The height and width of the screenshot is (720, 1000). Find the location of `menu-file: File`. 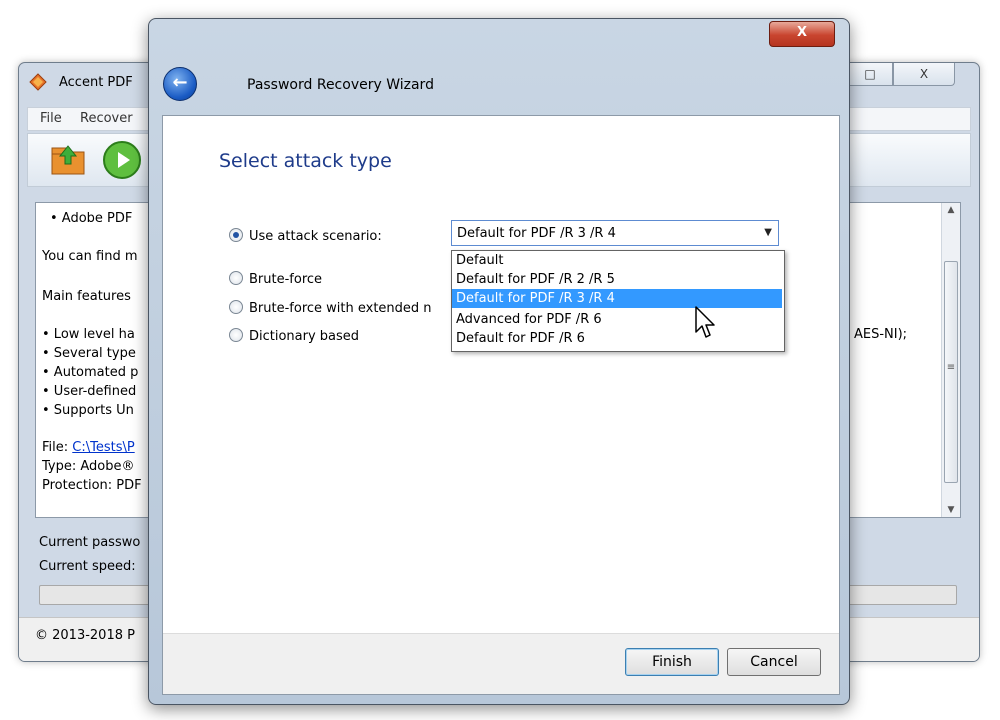

menu-file: File is located at coordinates (51, 118).